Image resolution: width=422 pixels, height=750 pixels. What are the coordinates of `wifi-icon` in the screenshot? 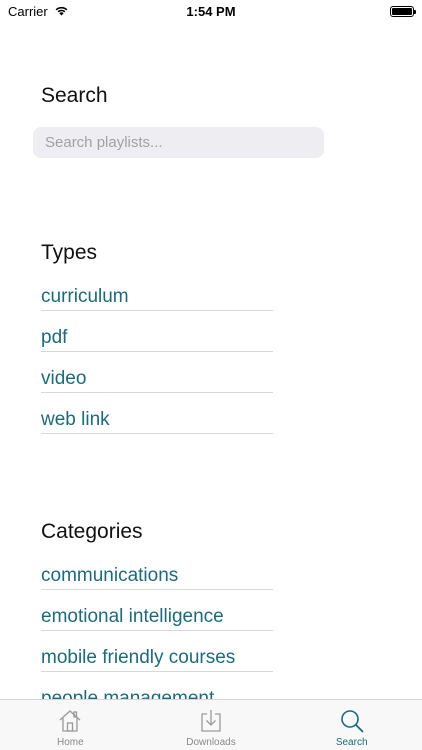 It's located at (61, 11).